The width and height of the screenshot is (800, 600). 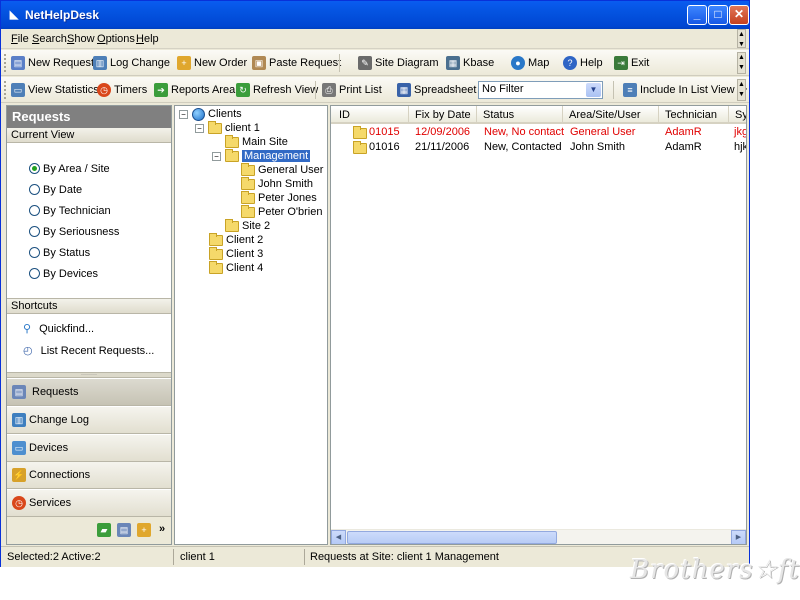 I want to click on nav-connections: ⚡ Connections, so click(x=89, y=475).